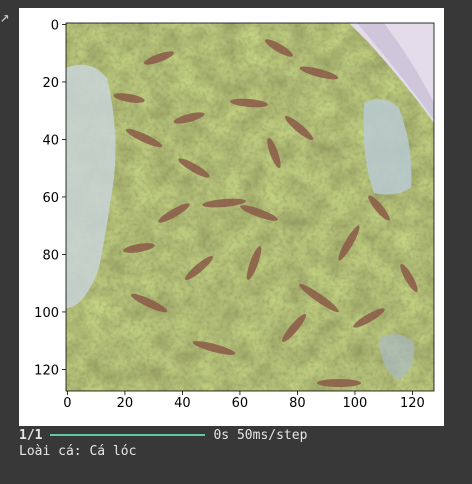 The height and width of the screenshot is (484, 472). Describe the element at coordinates (412, 403) in the screenshot. I see `x-tick-label: 120` at that location.